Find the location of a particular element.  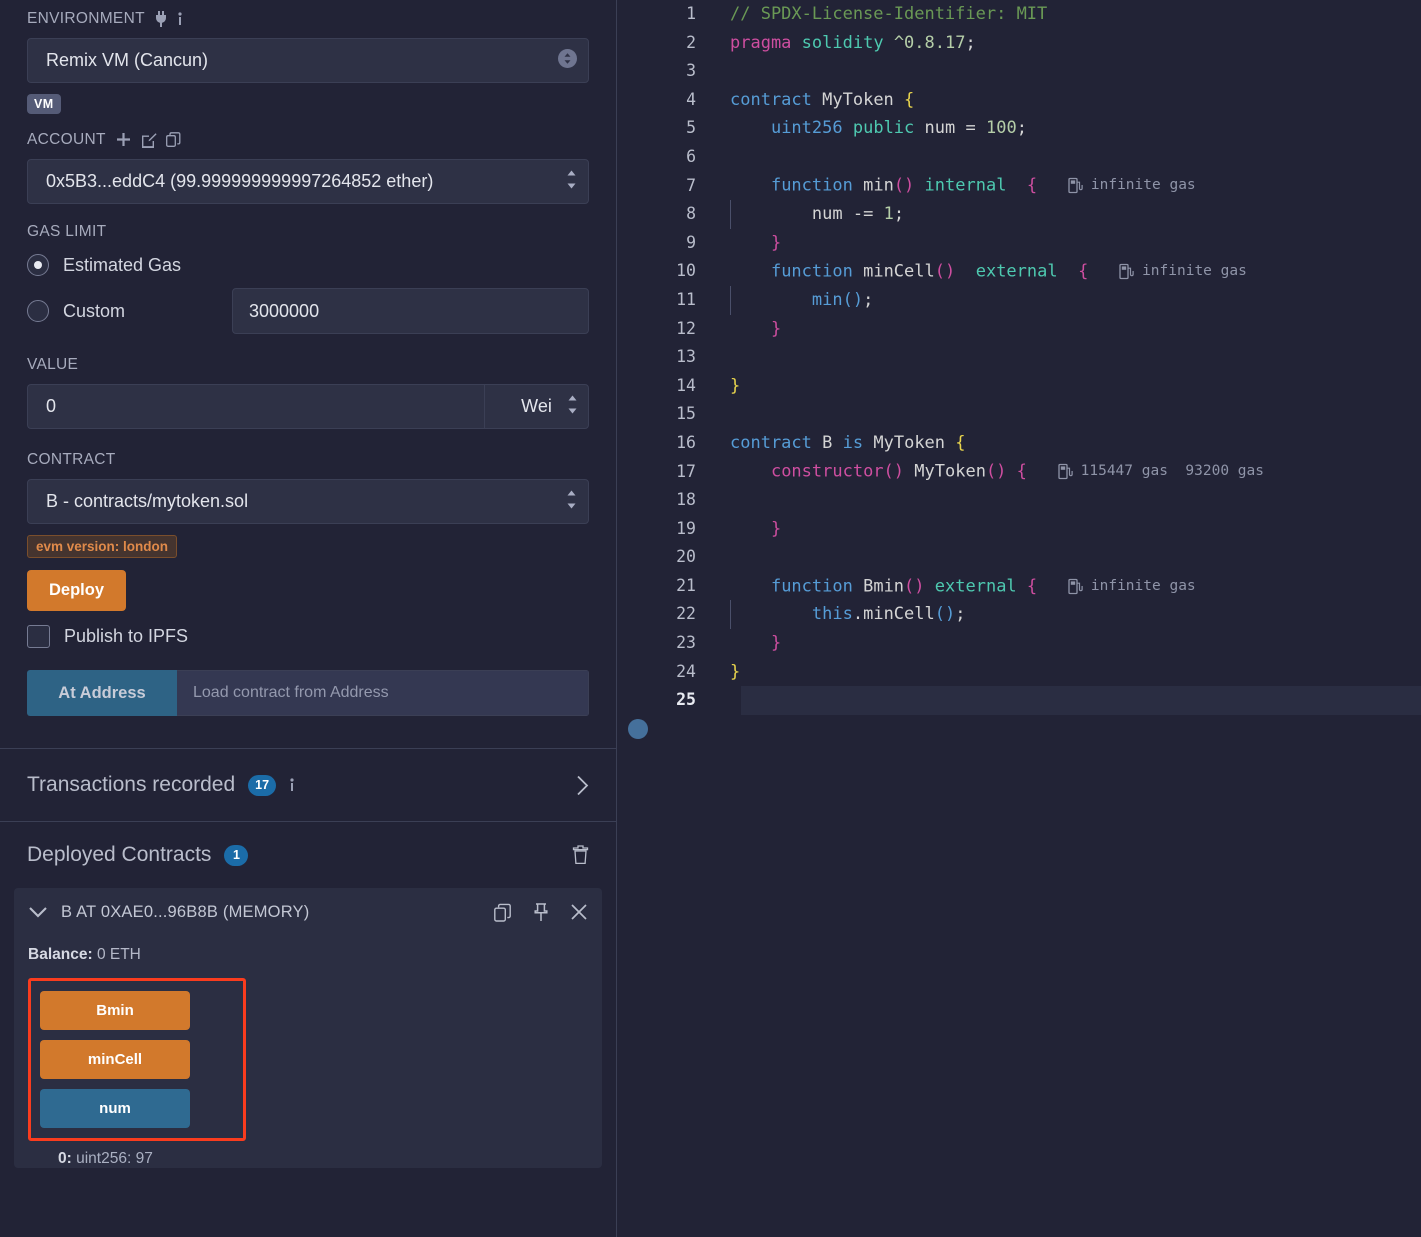

function-button-bmin: Bmin is located at coordinates (115, 1010).